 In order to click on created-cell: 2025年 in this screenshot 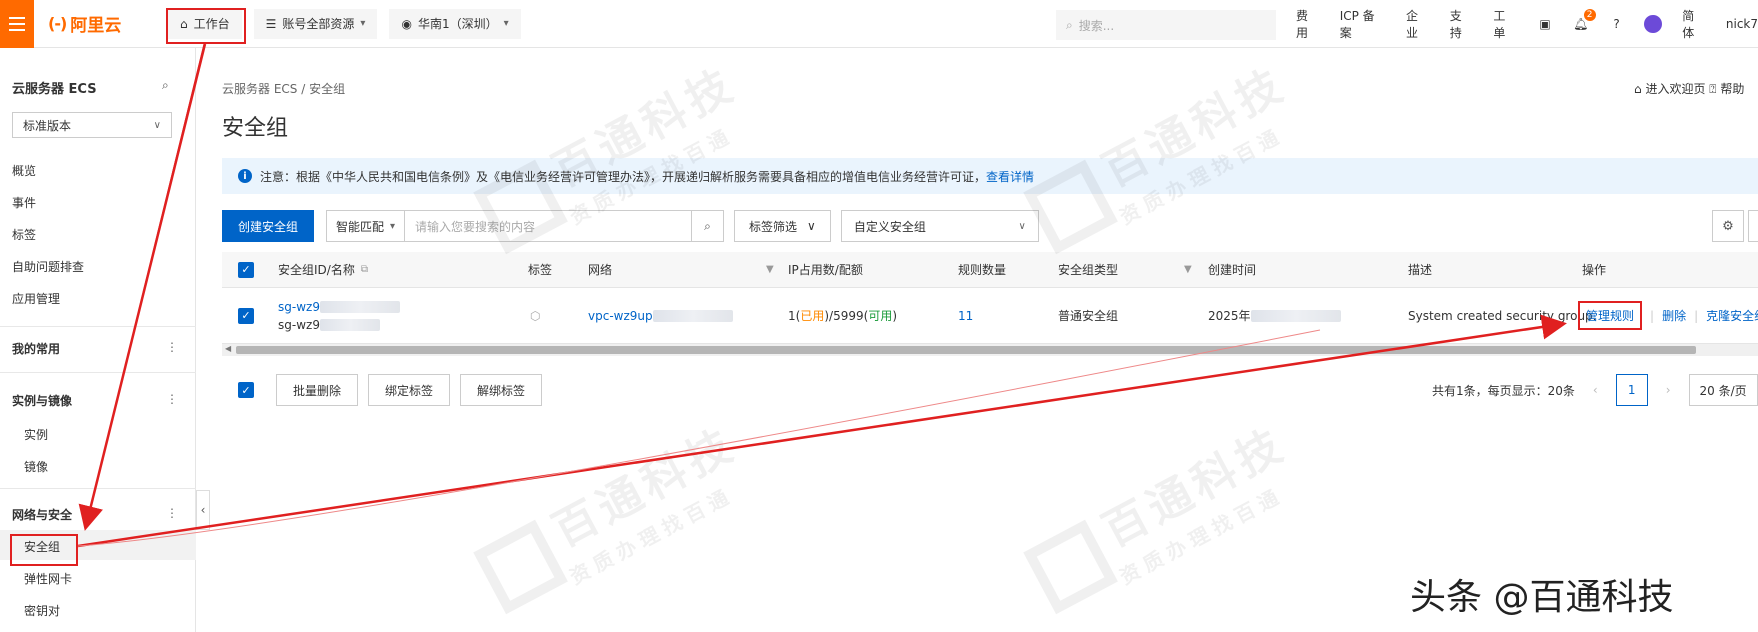, I will do `click(1274, 315)`.